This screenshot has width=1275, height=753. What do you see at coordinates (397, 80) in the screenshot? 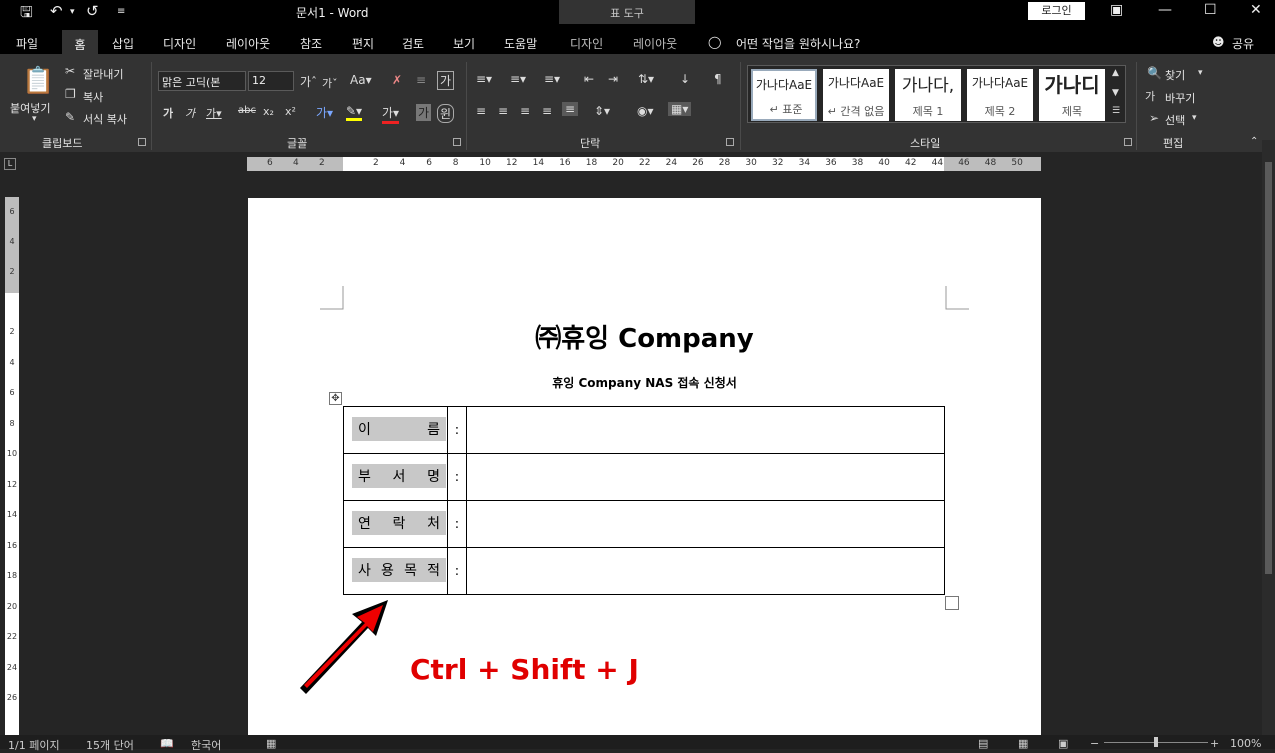
I see `clear-formatting-icon: ✗` at bounding box center [397, 80].